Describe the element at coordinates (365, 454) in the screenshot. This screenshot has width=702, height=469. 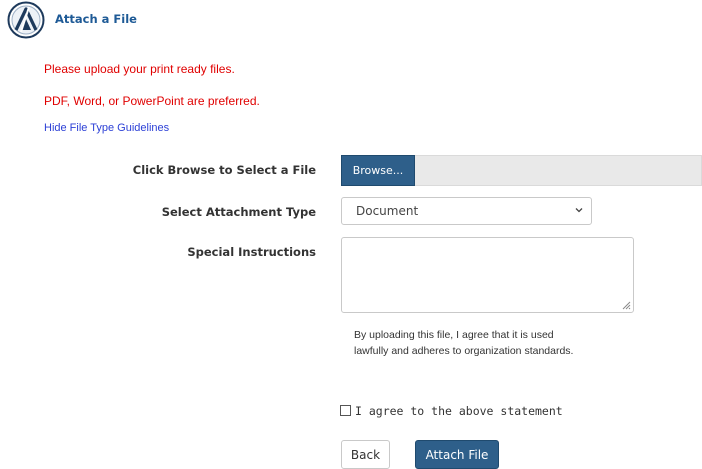
I see `back-button: Back` at that location.